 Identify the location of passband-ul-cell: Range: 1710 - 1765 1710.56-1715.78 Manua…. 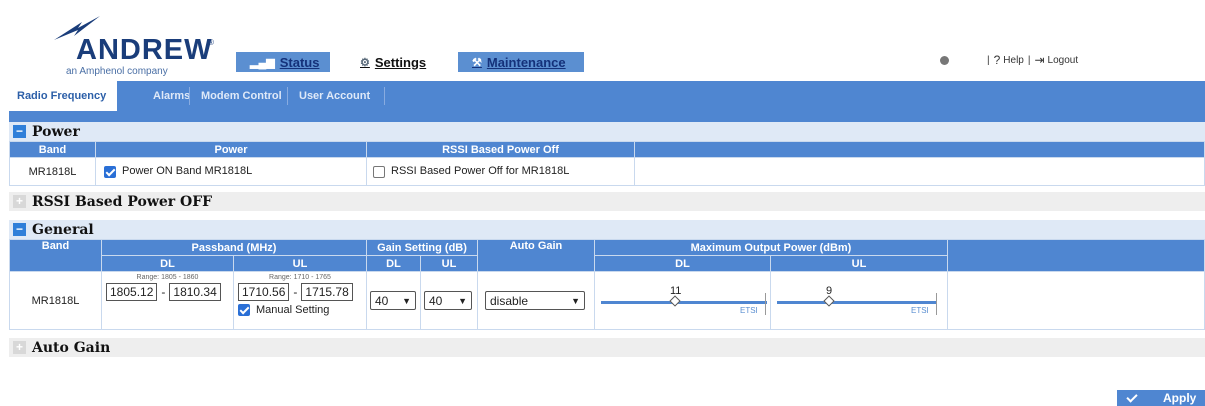
(300, 300).